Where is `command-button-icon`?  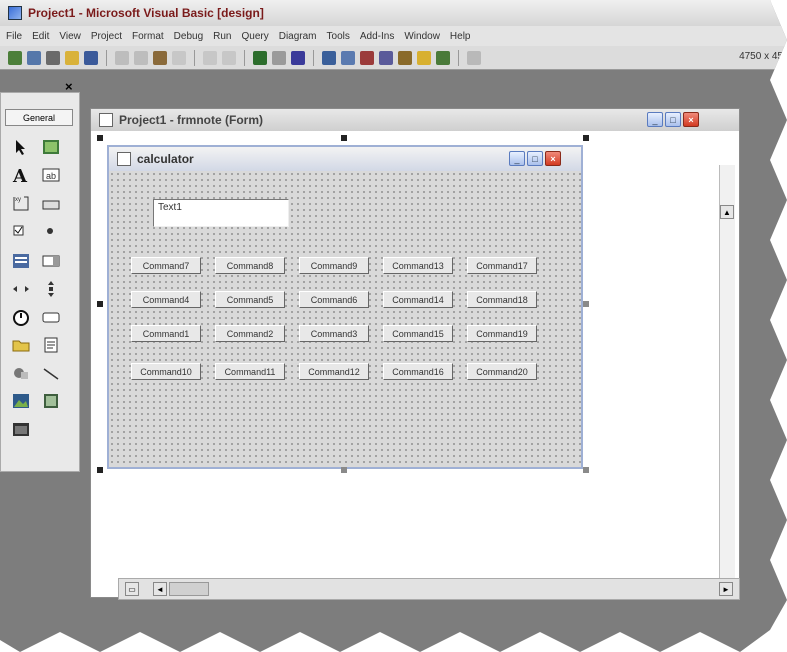 command-button-icon is located at coordinates (51, 203).